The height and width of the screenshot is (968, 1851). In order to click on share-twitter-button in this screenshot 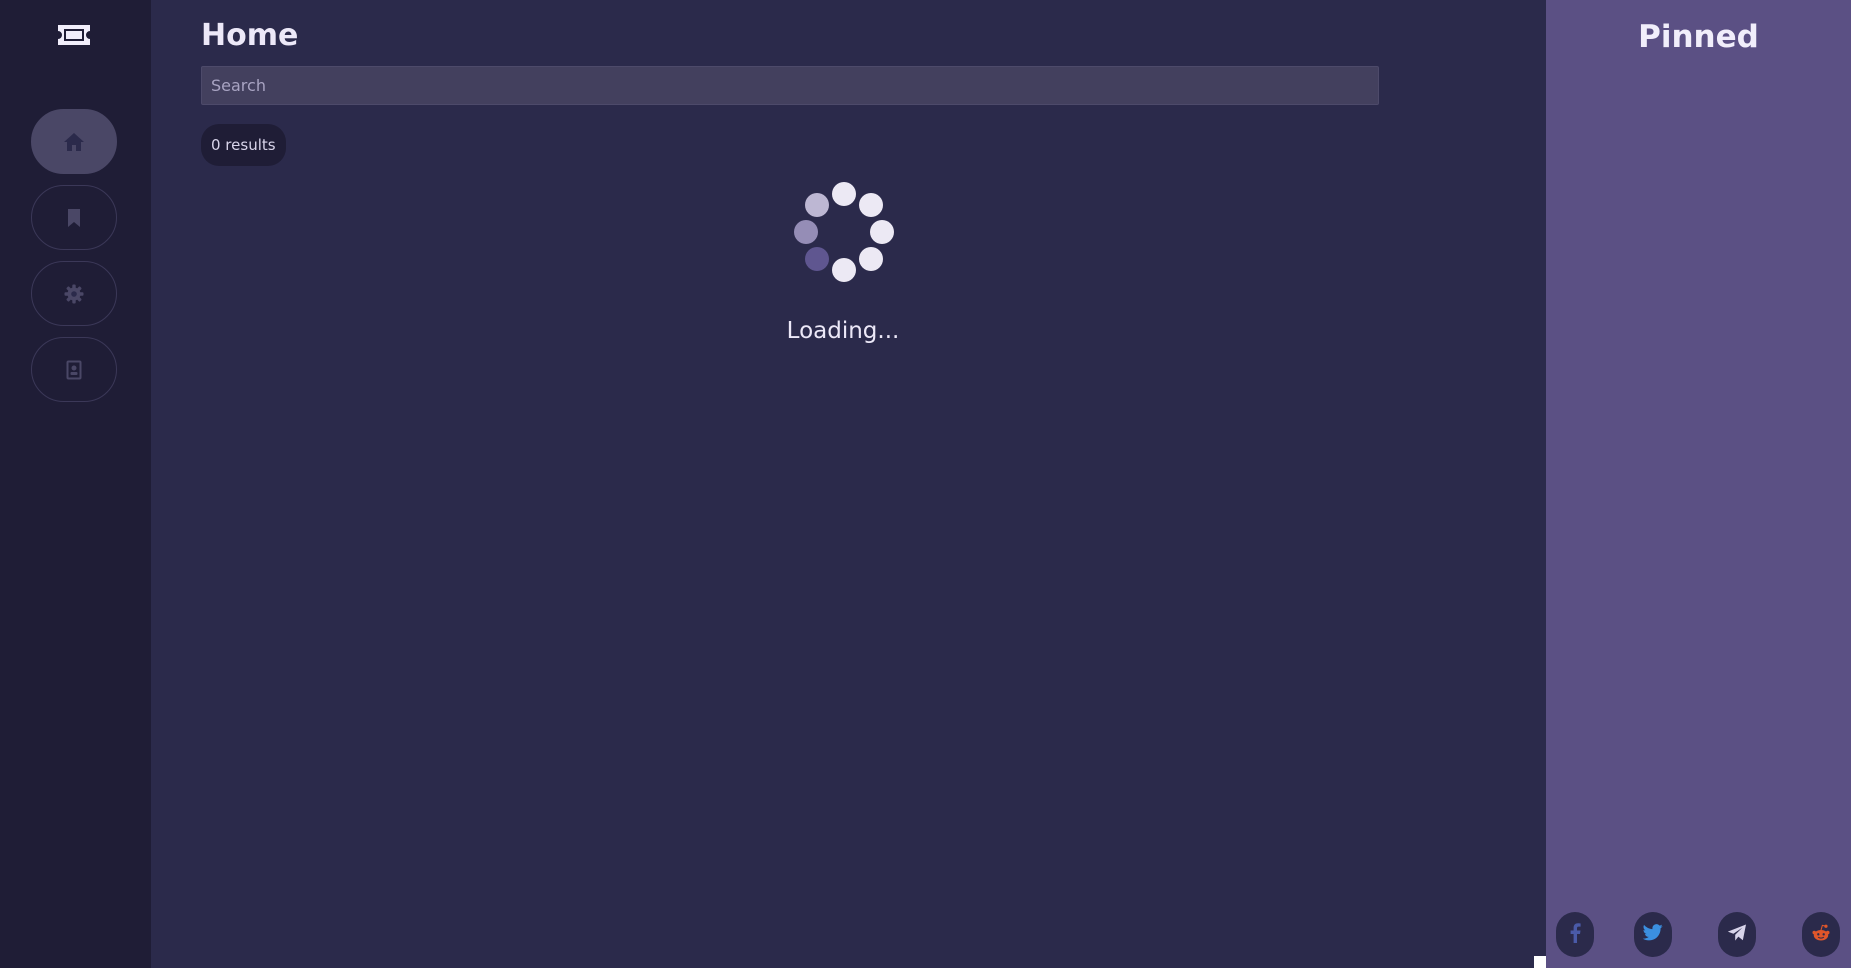, I will do `click(1653, 934)`.